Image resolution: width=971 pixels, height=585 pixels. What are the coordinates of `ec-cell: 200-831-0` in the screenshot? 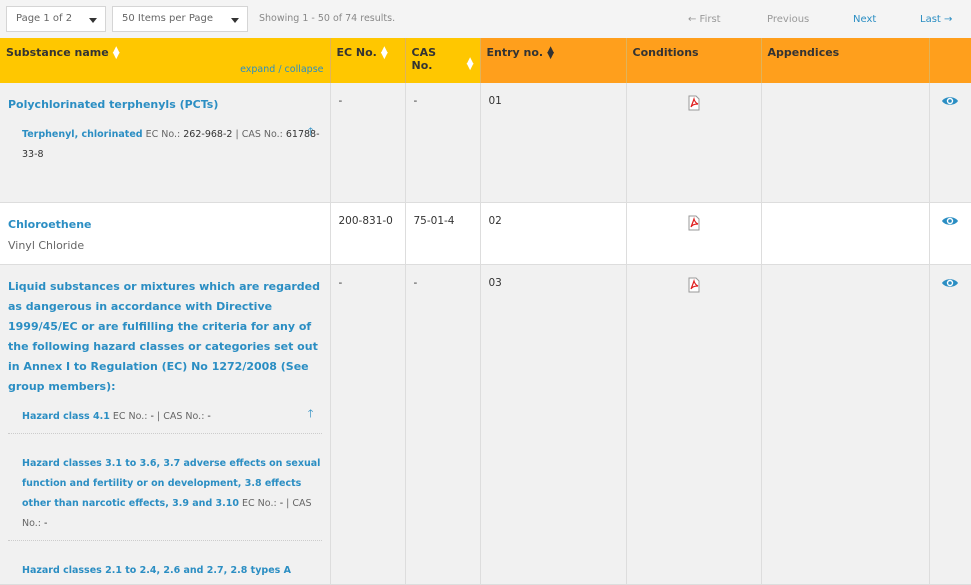 It's located at (368, 233).